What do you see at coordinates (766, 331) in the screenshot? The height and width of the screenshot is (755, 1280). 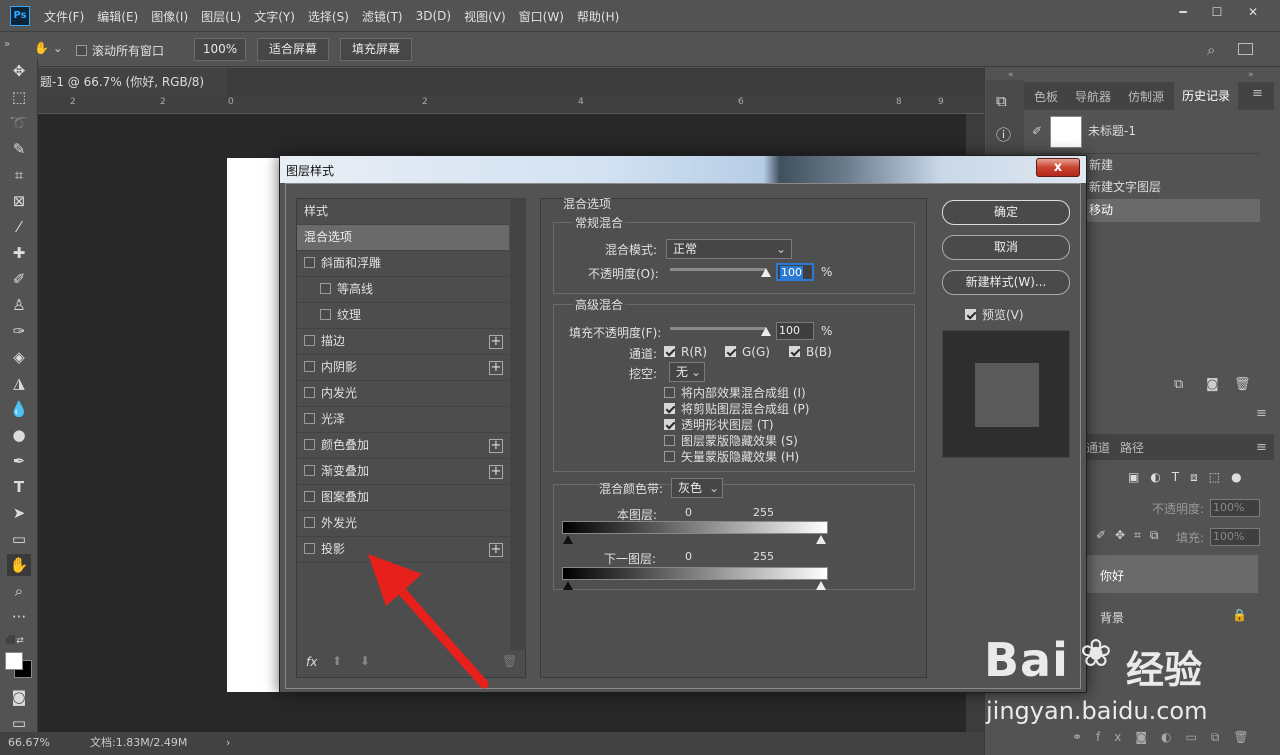 I see `fill-opacity-slider-thumb` at bounding box center [766, 331].